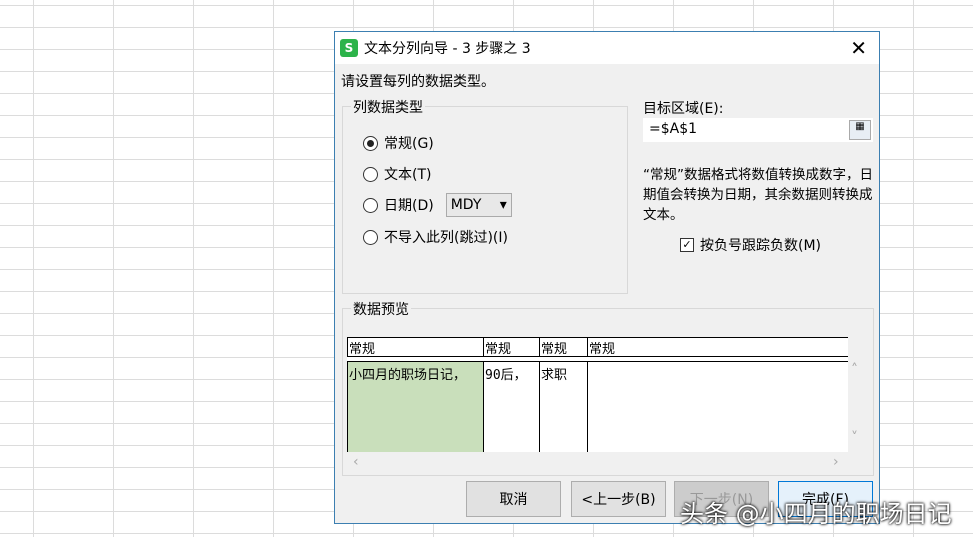  I want to click on range-picker-icon: ▦, so click(860, 130).